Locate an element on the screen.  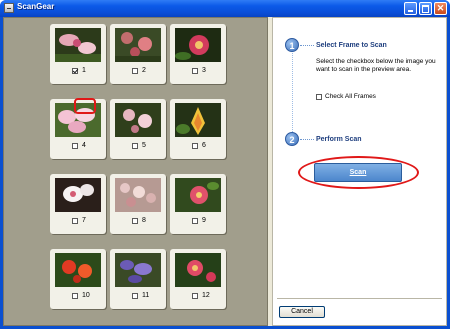
frame-12: 12 is located at coordinates (198, 279).